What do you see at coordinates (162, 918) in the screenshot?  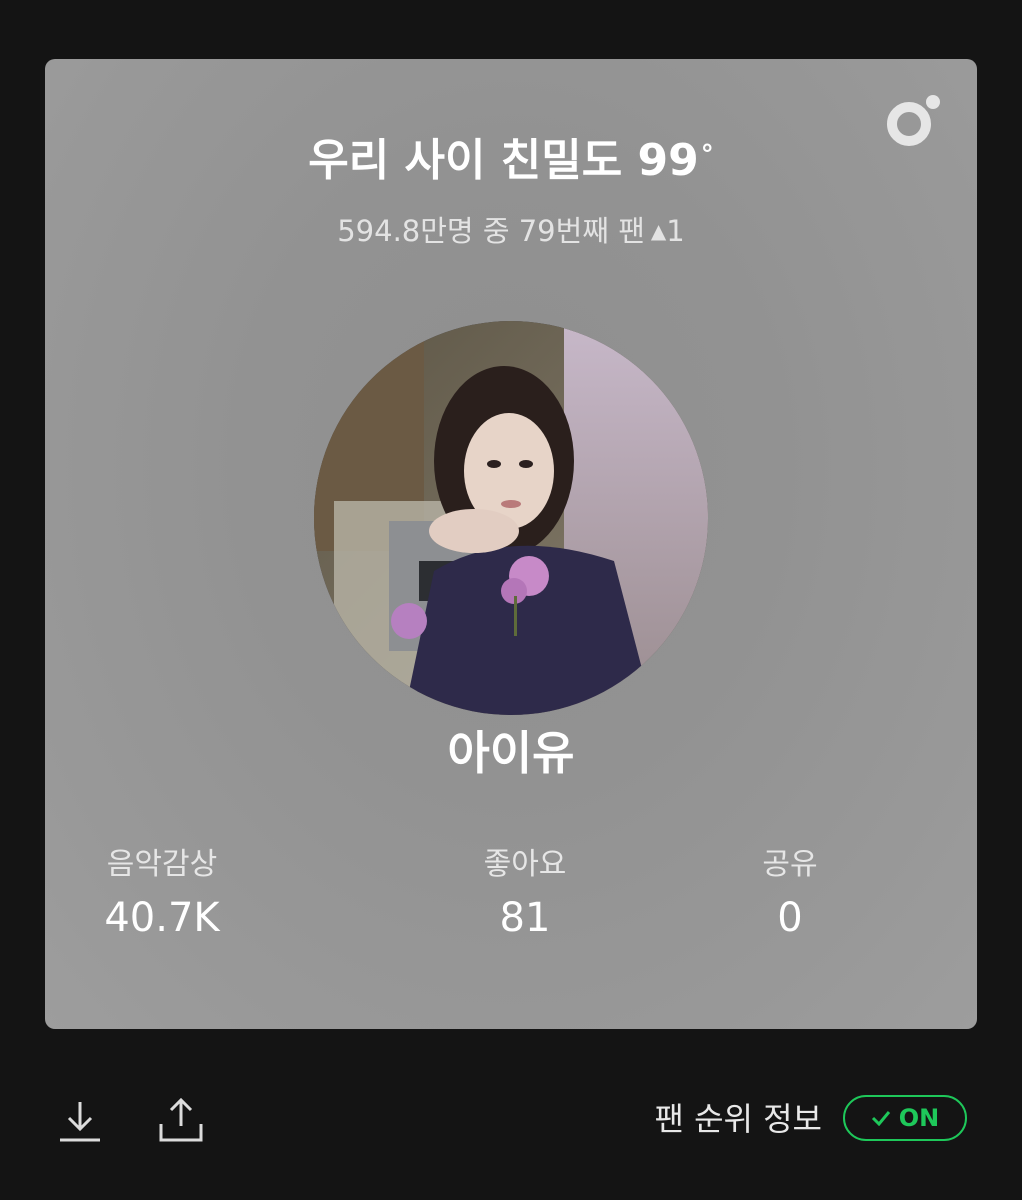 I see `stat-listen-value: 40.7K` at bounding box center [162, 918].